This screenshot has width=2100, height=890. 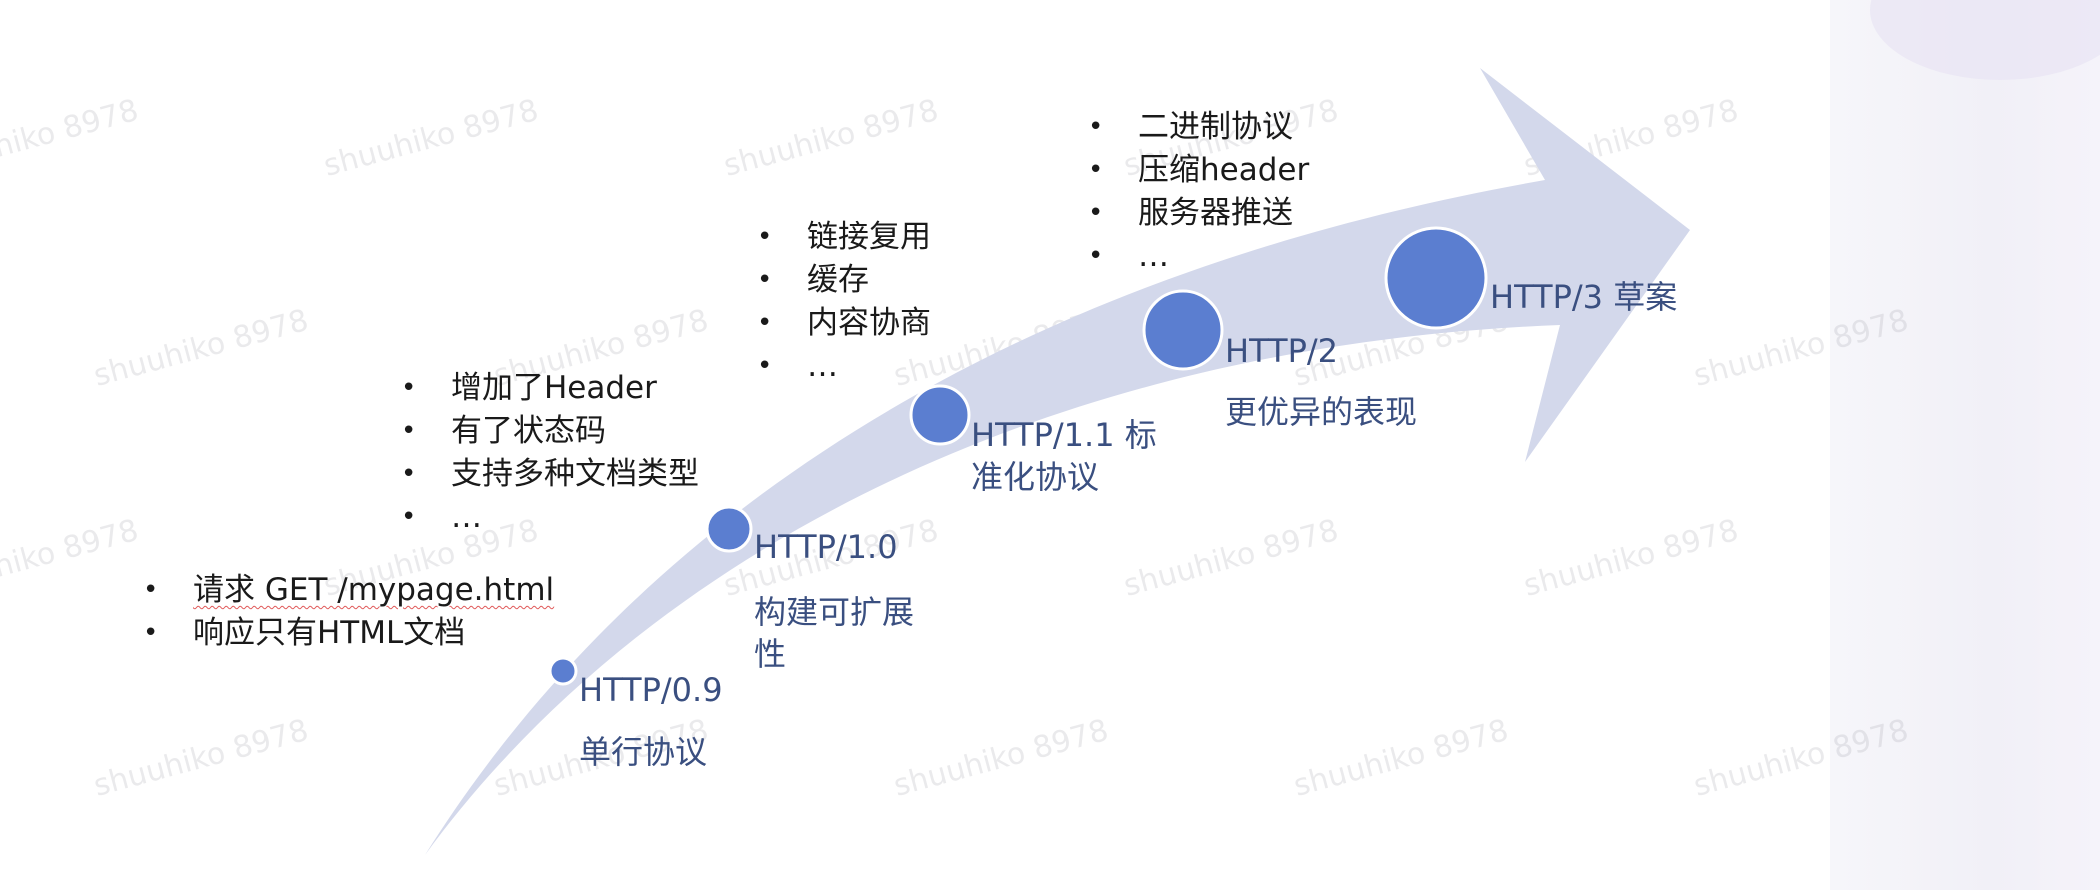 I want to click on node-http10, so click(x=729, y=529).